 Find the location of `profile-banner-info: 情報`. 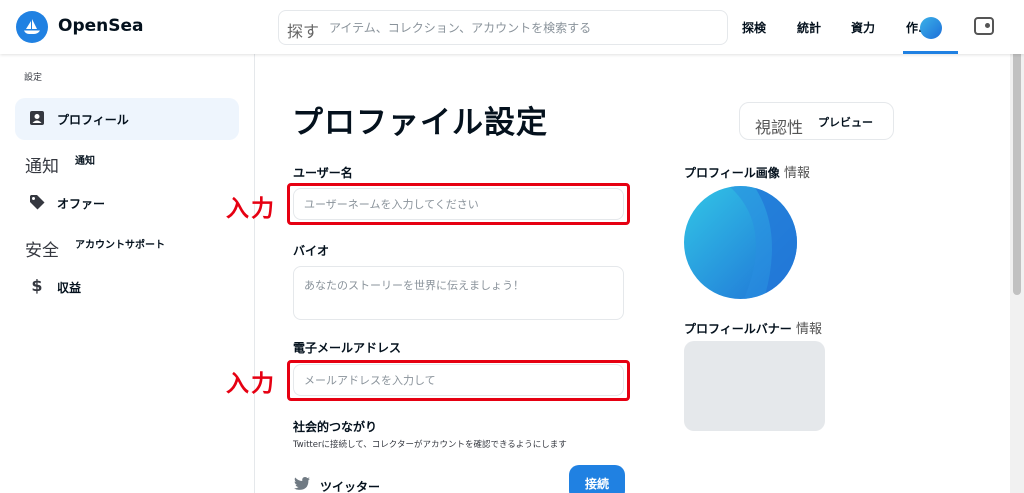

profile-banner-info: 情報 is located at coordinates (809, 329).